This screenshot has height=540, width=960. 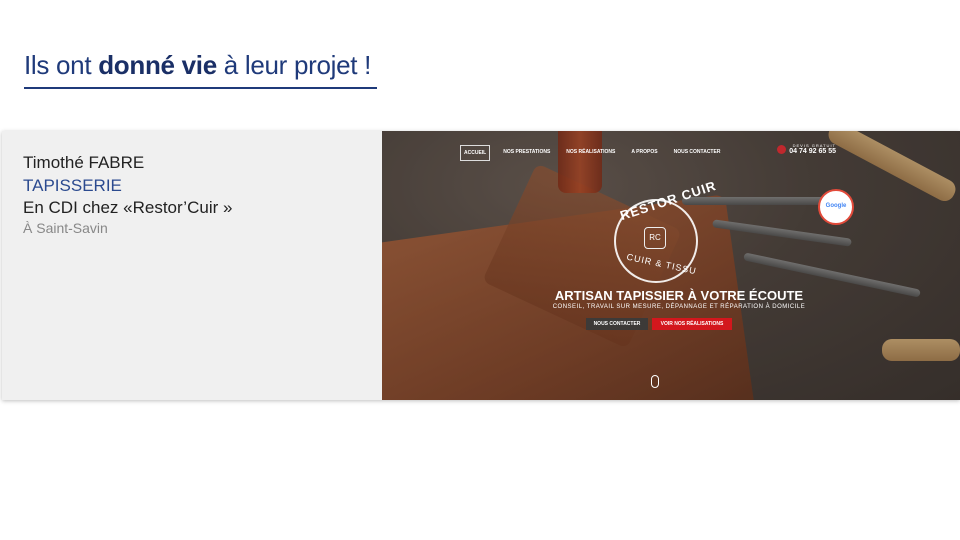 I want to click on hero-headline: ARTISAN TAPISSIER À VOTRE ÉCOUTE, so click(x=671, y=295).